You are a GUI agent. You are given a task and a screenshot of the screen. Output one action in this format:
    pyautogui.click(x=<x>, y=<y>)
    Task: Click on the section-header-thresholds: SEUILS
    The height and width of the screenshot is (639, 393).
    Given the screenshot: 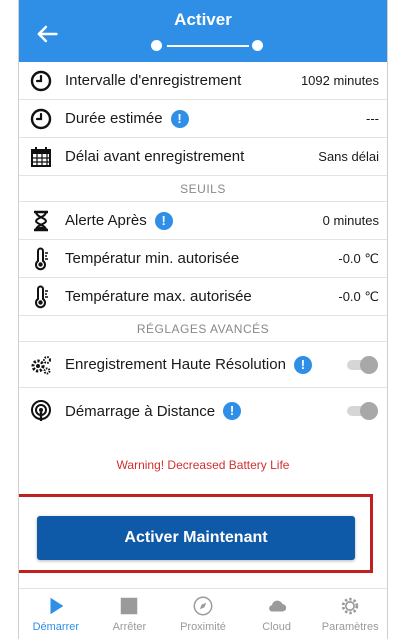 What is the action you would take?
    pyautogui.click(x=203, y=189)
    